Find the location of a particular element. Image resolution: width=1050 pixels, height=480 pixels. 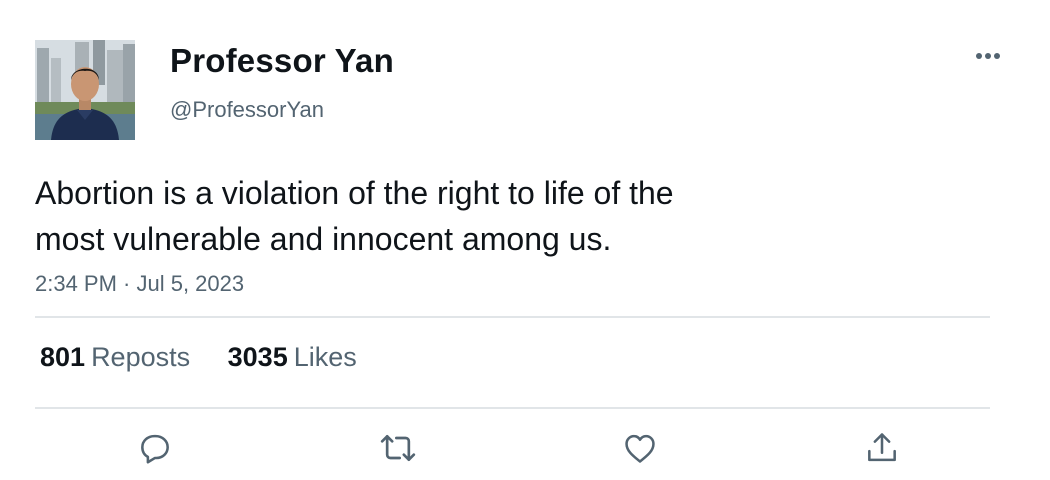

share-icon is located at coordinates (882, 450).